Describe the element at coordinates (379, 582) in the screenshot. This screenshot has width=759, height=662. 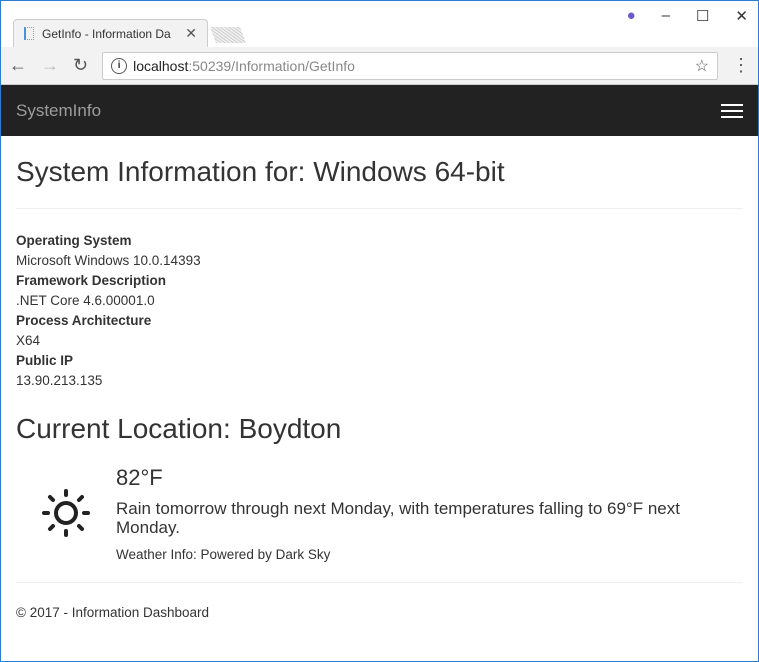
I see `divider` at that location.